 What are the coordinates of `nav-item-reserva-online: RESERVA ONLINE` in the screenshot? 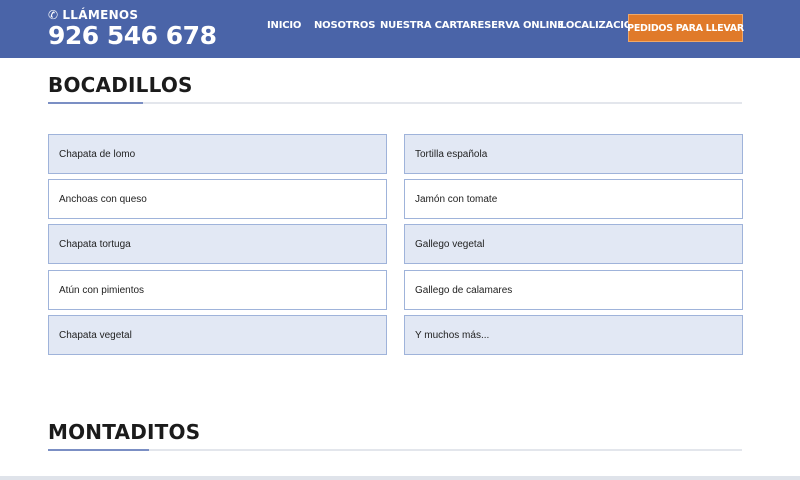 It's located at (517, 25).